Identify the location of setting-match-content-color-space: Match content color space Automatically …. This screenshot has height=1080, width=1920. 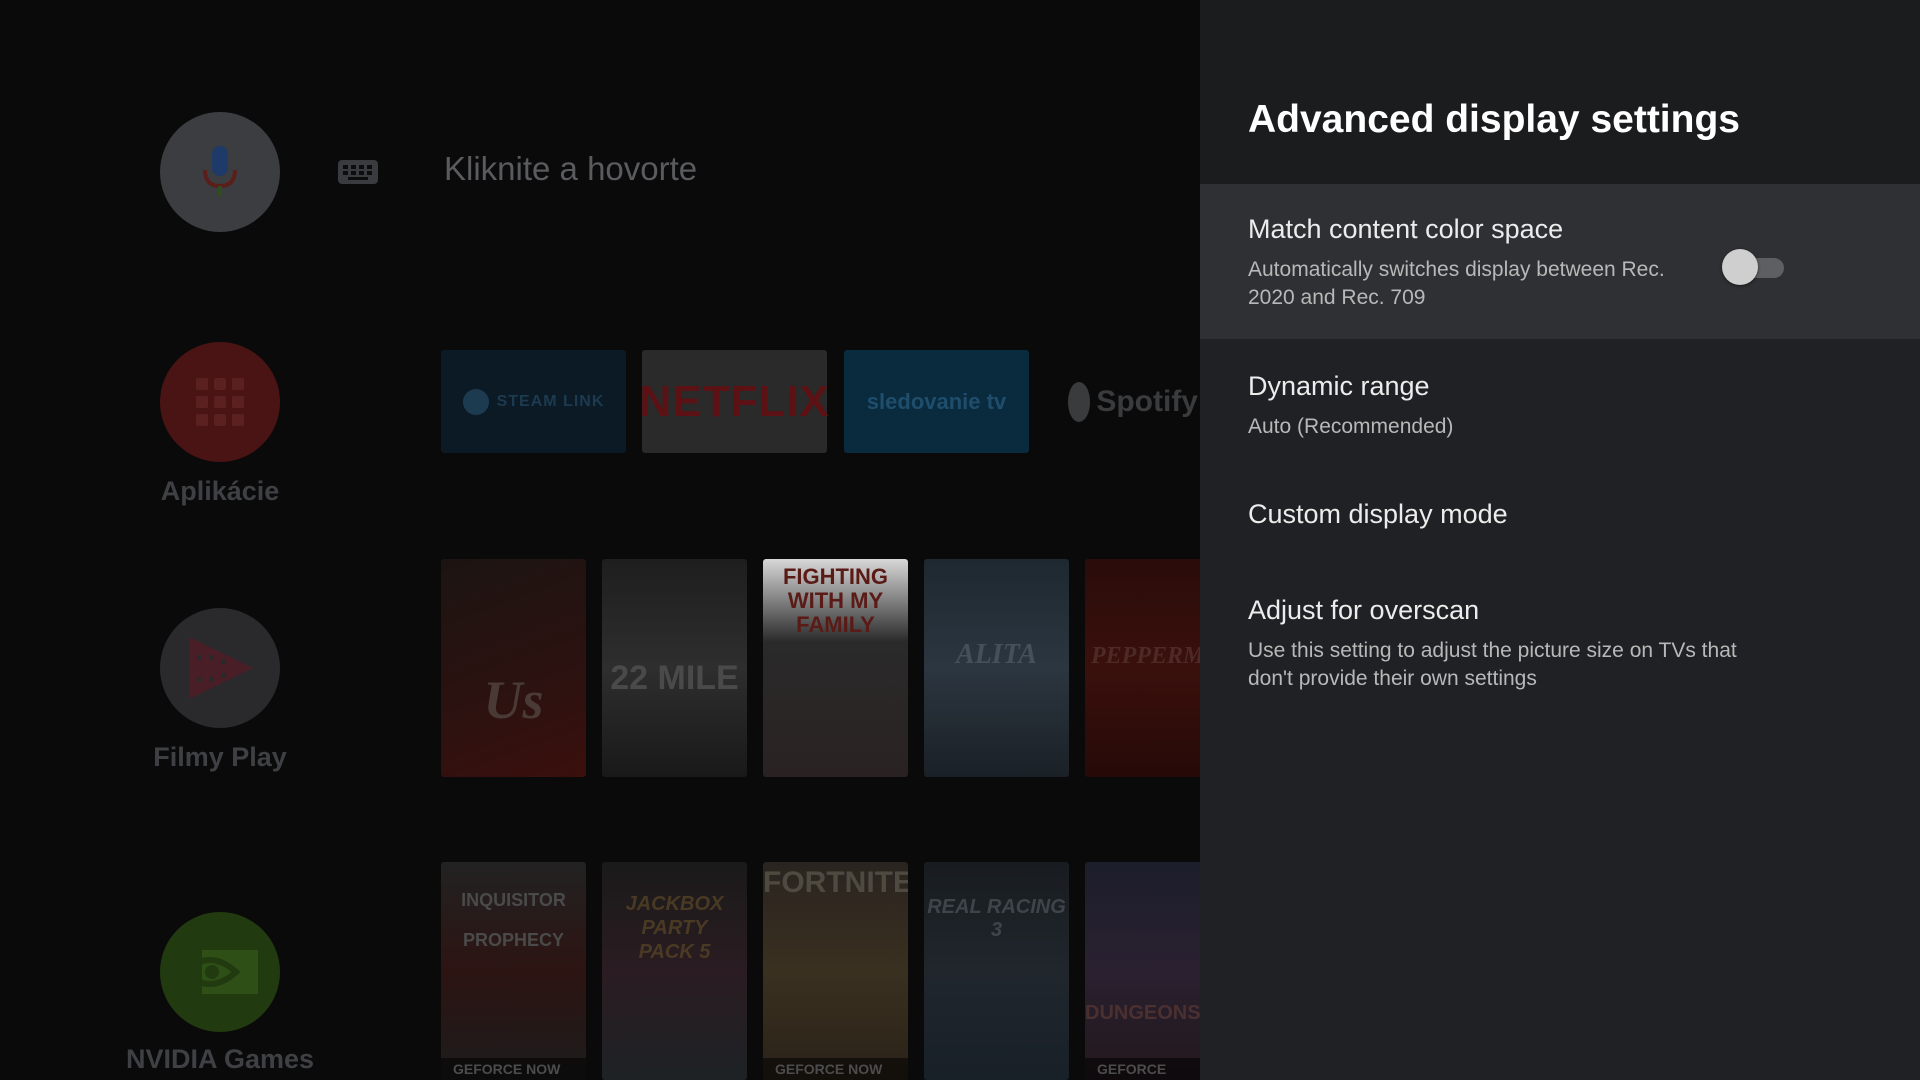
(1560, 261).